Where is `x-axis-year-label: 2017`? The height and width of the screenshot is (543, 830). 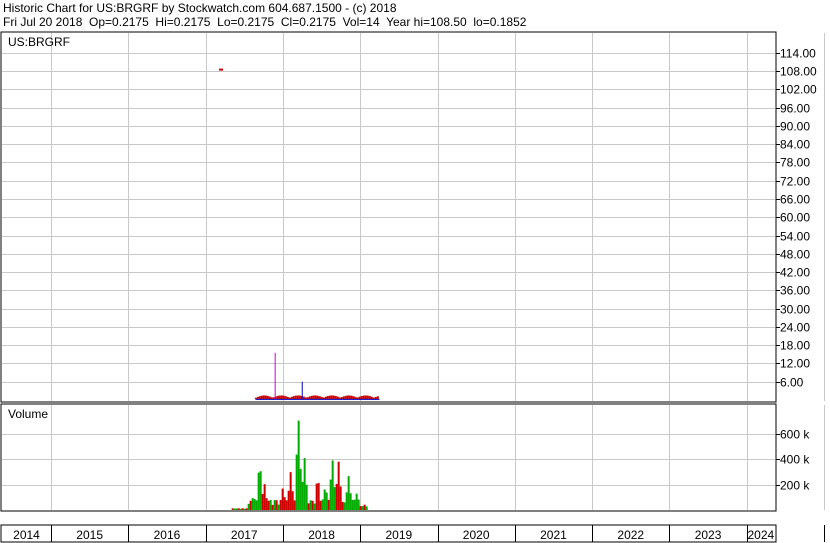 x-axis-year-label: 2017 is located at coordinates (244, 535).